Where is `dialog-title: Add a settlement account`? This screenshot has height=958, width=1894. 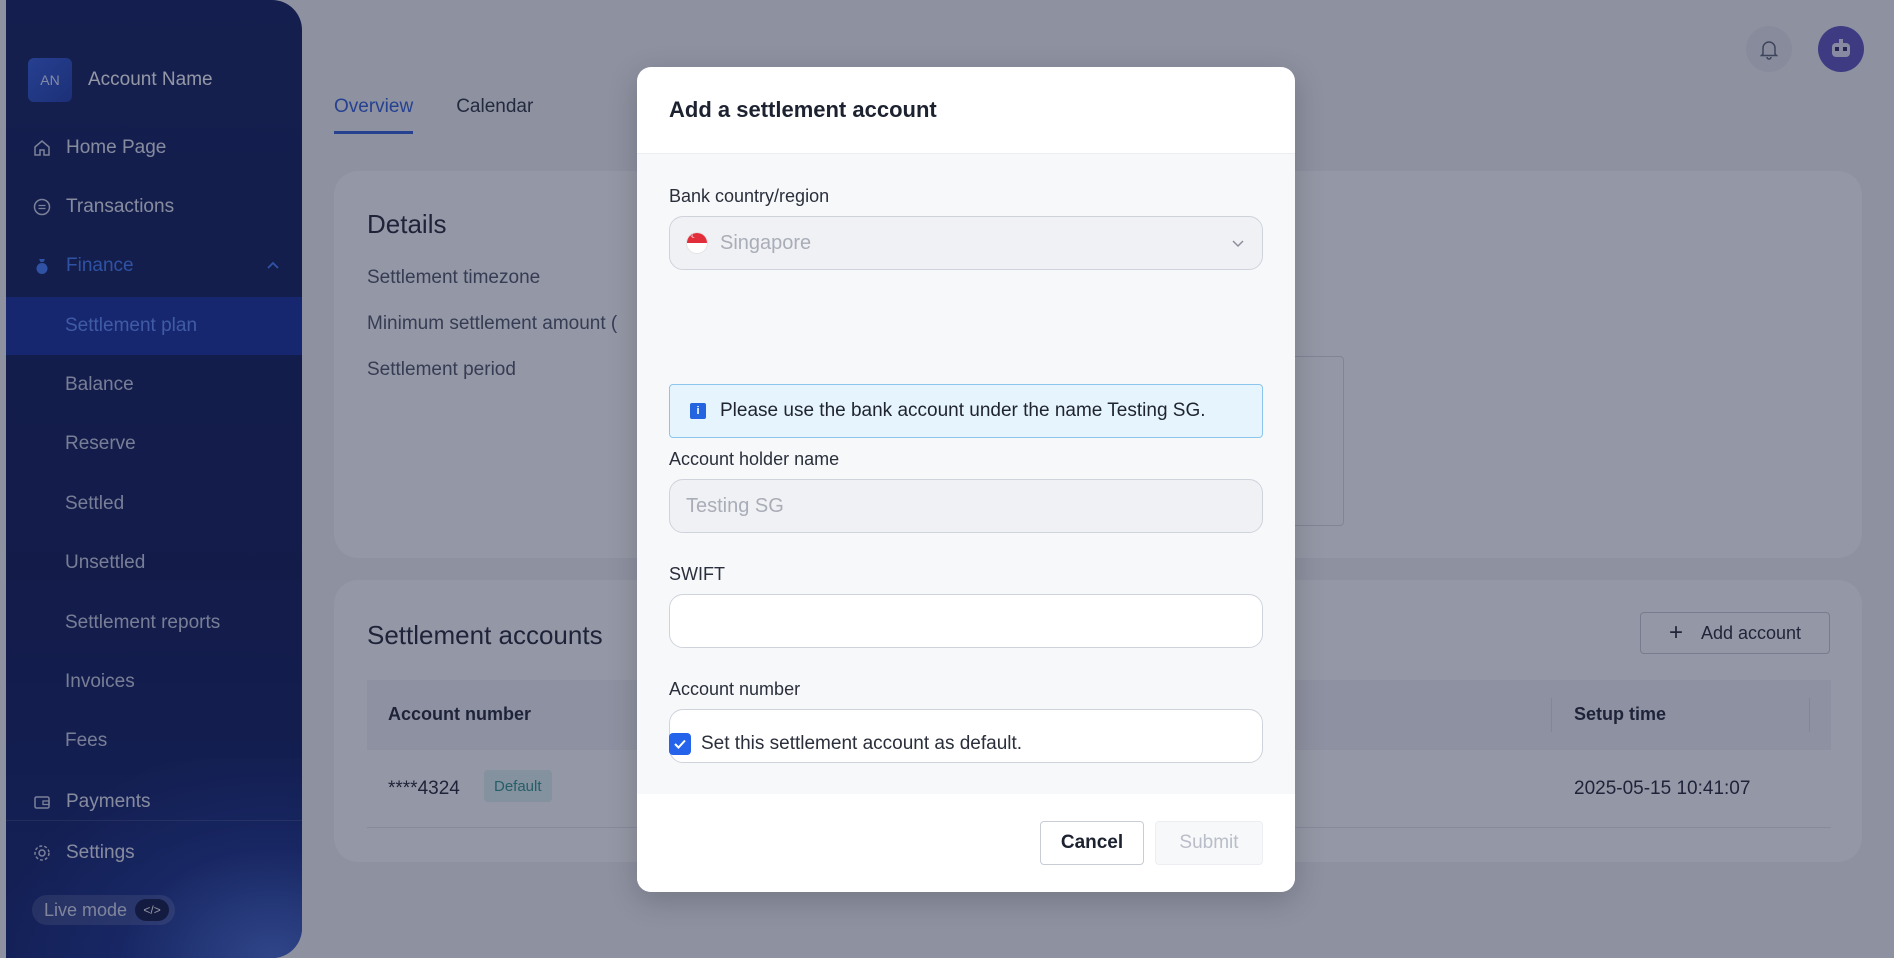
dialog-title: Add a settlement account is located at coordinates (966, 110).